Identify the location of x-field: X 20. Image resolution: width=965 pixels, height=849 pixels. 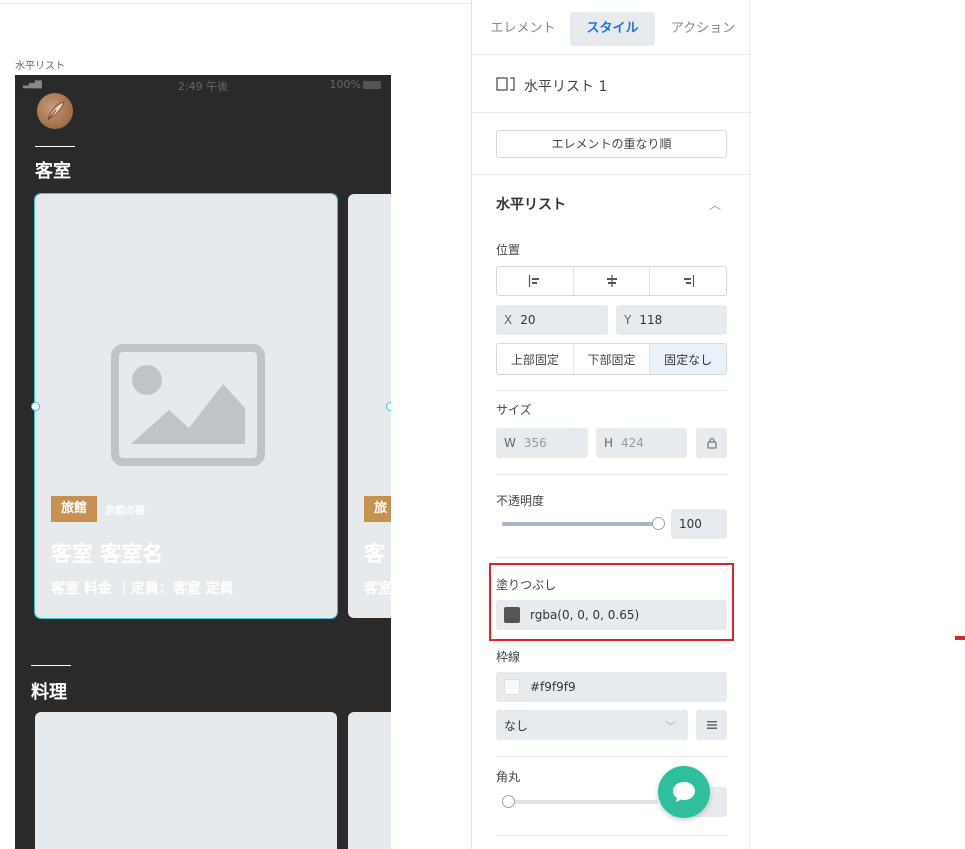
(552, 320).